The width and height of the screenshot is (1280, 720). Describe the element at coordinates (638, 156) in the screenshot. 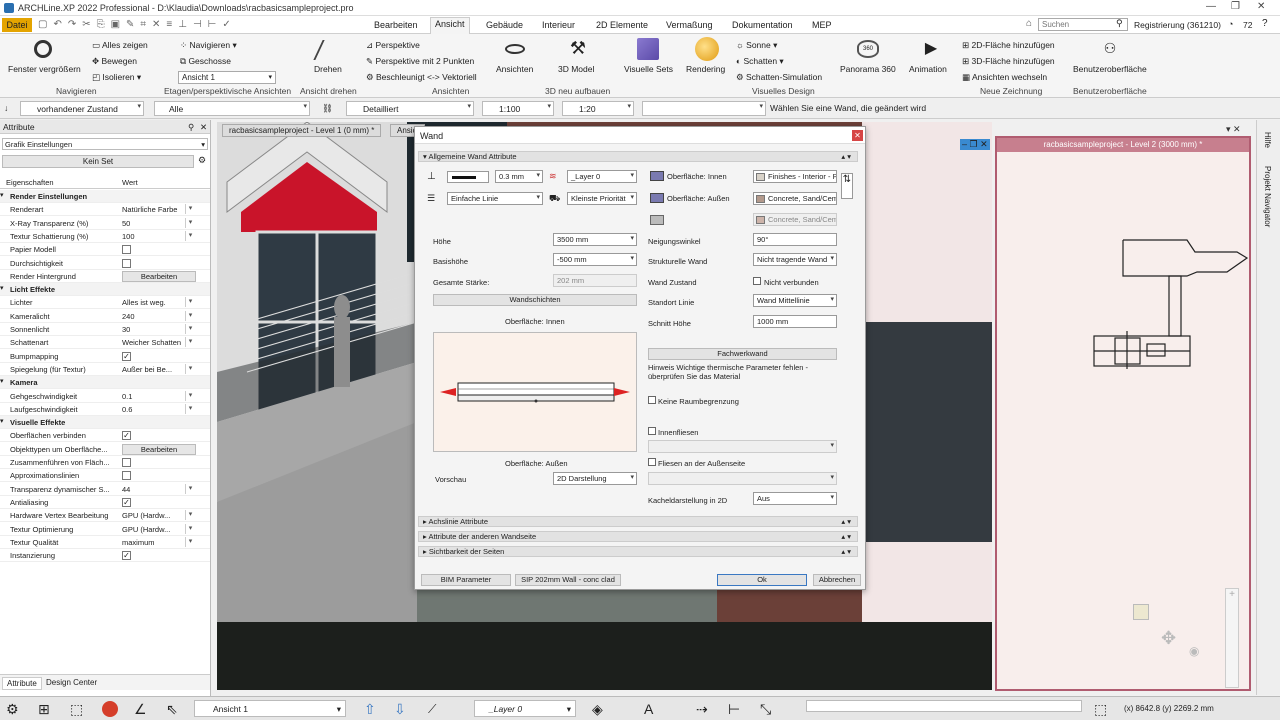

I see `section-general: ▾ Allgemeine Wand Attribute ▴ ▾` at that location.